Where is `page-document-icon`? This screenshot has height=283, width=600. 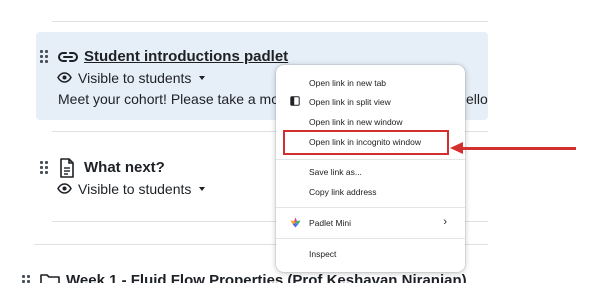 page-document-icon is located at coordinates (67, 170).